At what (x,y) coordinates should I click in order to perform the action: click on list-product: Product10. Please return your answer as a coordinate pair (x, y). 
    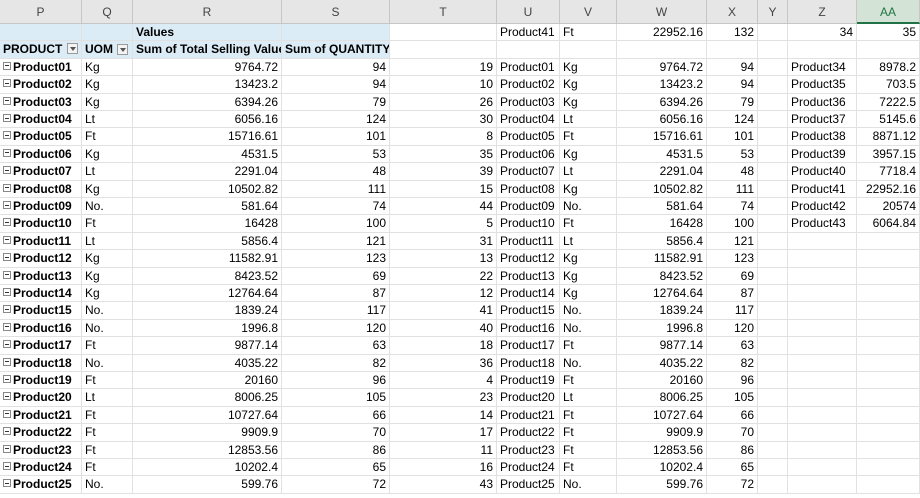
    Looking at the image, I should click on (528, 224).